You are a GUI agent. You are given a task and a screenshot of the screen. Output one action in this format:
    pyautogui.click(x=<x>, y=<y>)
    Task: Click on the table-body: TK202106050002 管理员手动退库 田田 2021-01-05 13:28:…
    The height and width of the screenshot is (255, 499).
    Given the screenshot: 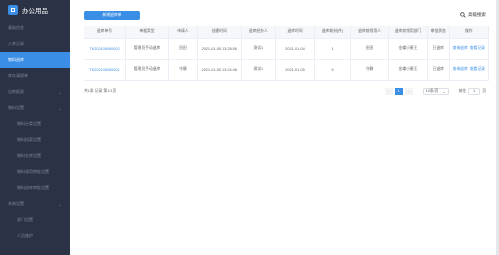 What is the action you would take?
    pyautogui.click(x=287, y=59)
    